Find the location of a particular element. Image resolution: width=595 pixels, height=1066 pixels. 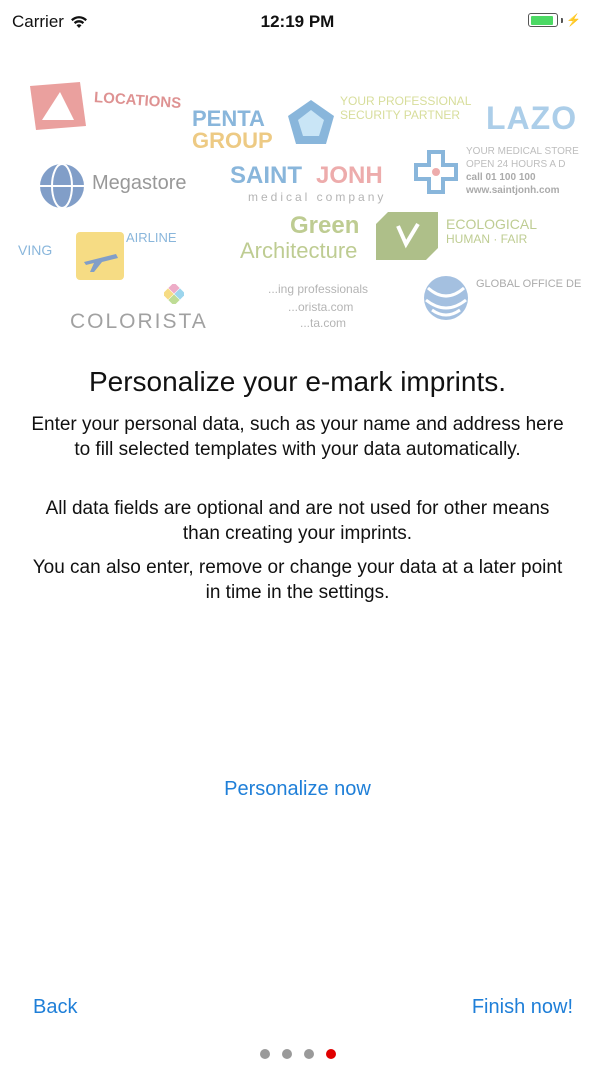

status-bar: Carrier 12:19 PM ⚡ is located at coordinates (297, 22).